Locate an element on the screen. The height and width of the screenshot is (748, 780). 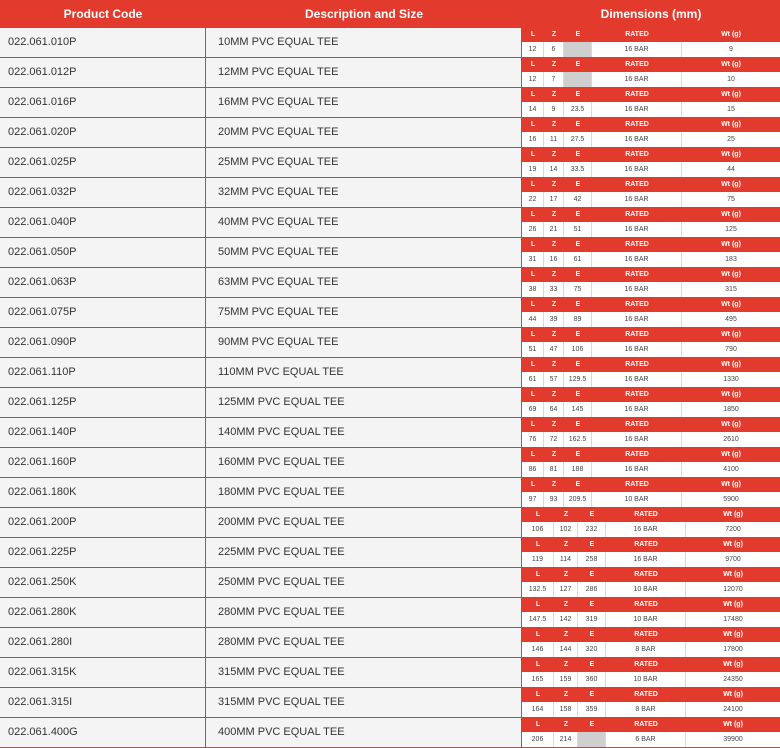
dimension-value-rated: 8 BAR is located at coordinates (646, 649).